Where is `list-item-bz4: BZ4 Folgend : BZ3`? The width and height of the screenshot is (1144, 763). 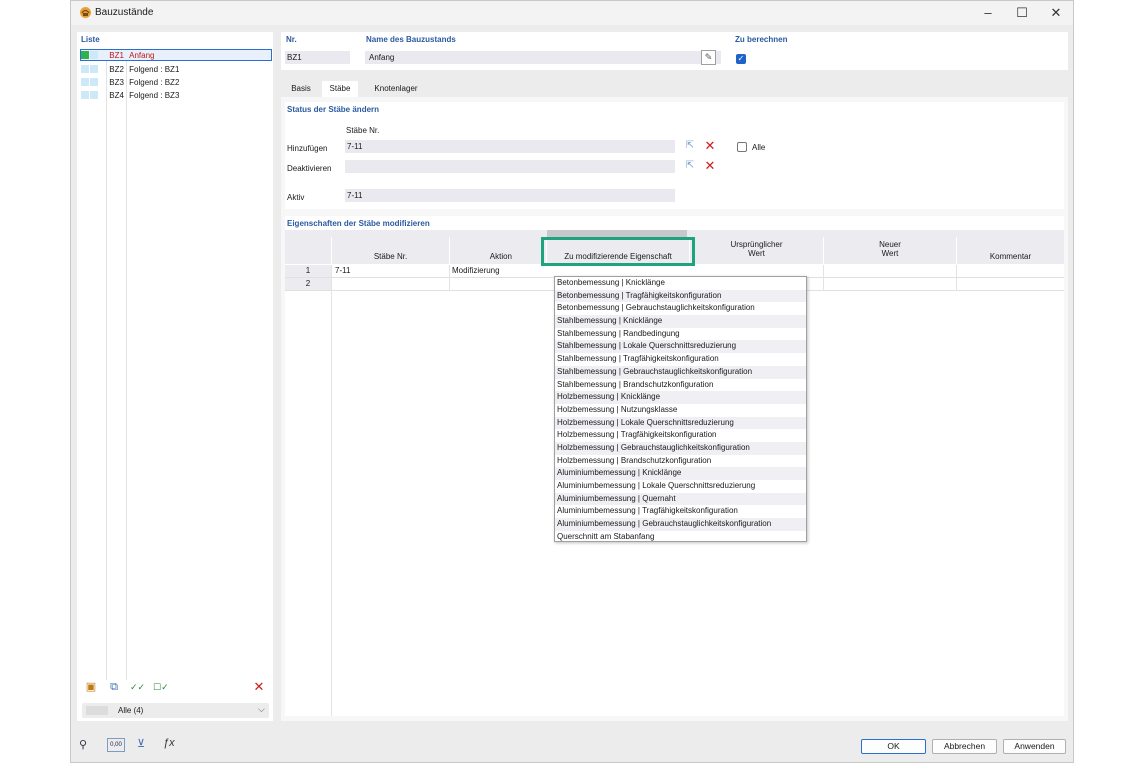
list-item-bz4: BZ4 Folgend : BZ3 is located at coordinates (130, 96).